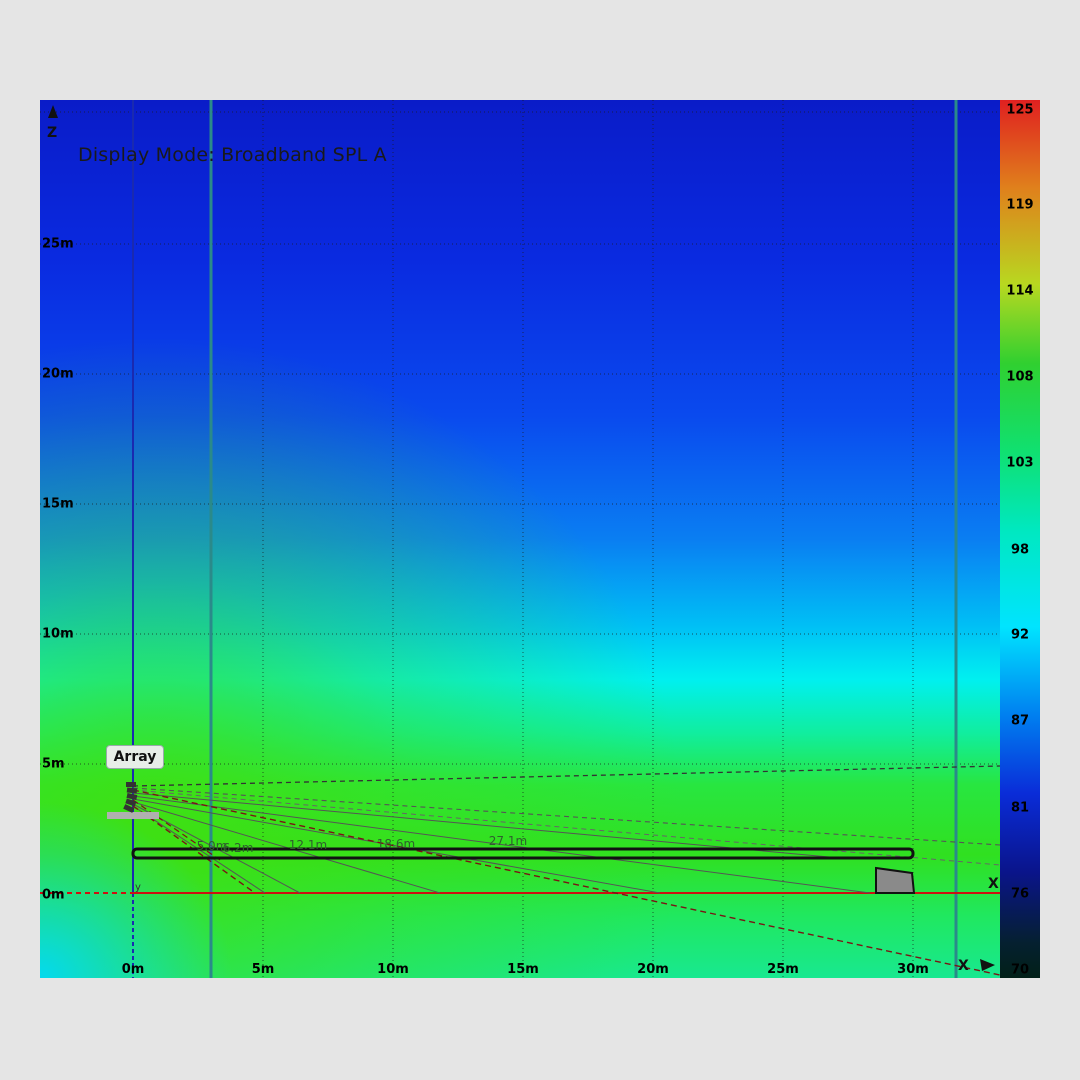 Image resolution: width=1080 pixels, height=1080 pixels. What do you see at coordinates (653, 969) in the screenshot?
I see `x-tick-20m: 20m` at bounding box center [653, 969].